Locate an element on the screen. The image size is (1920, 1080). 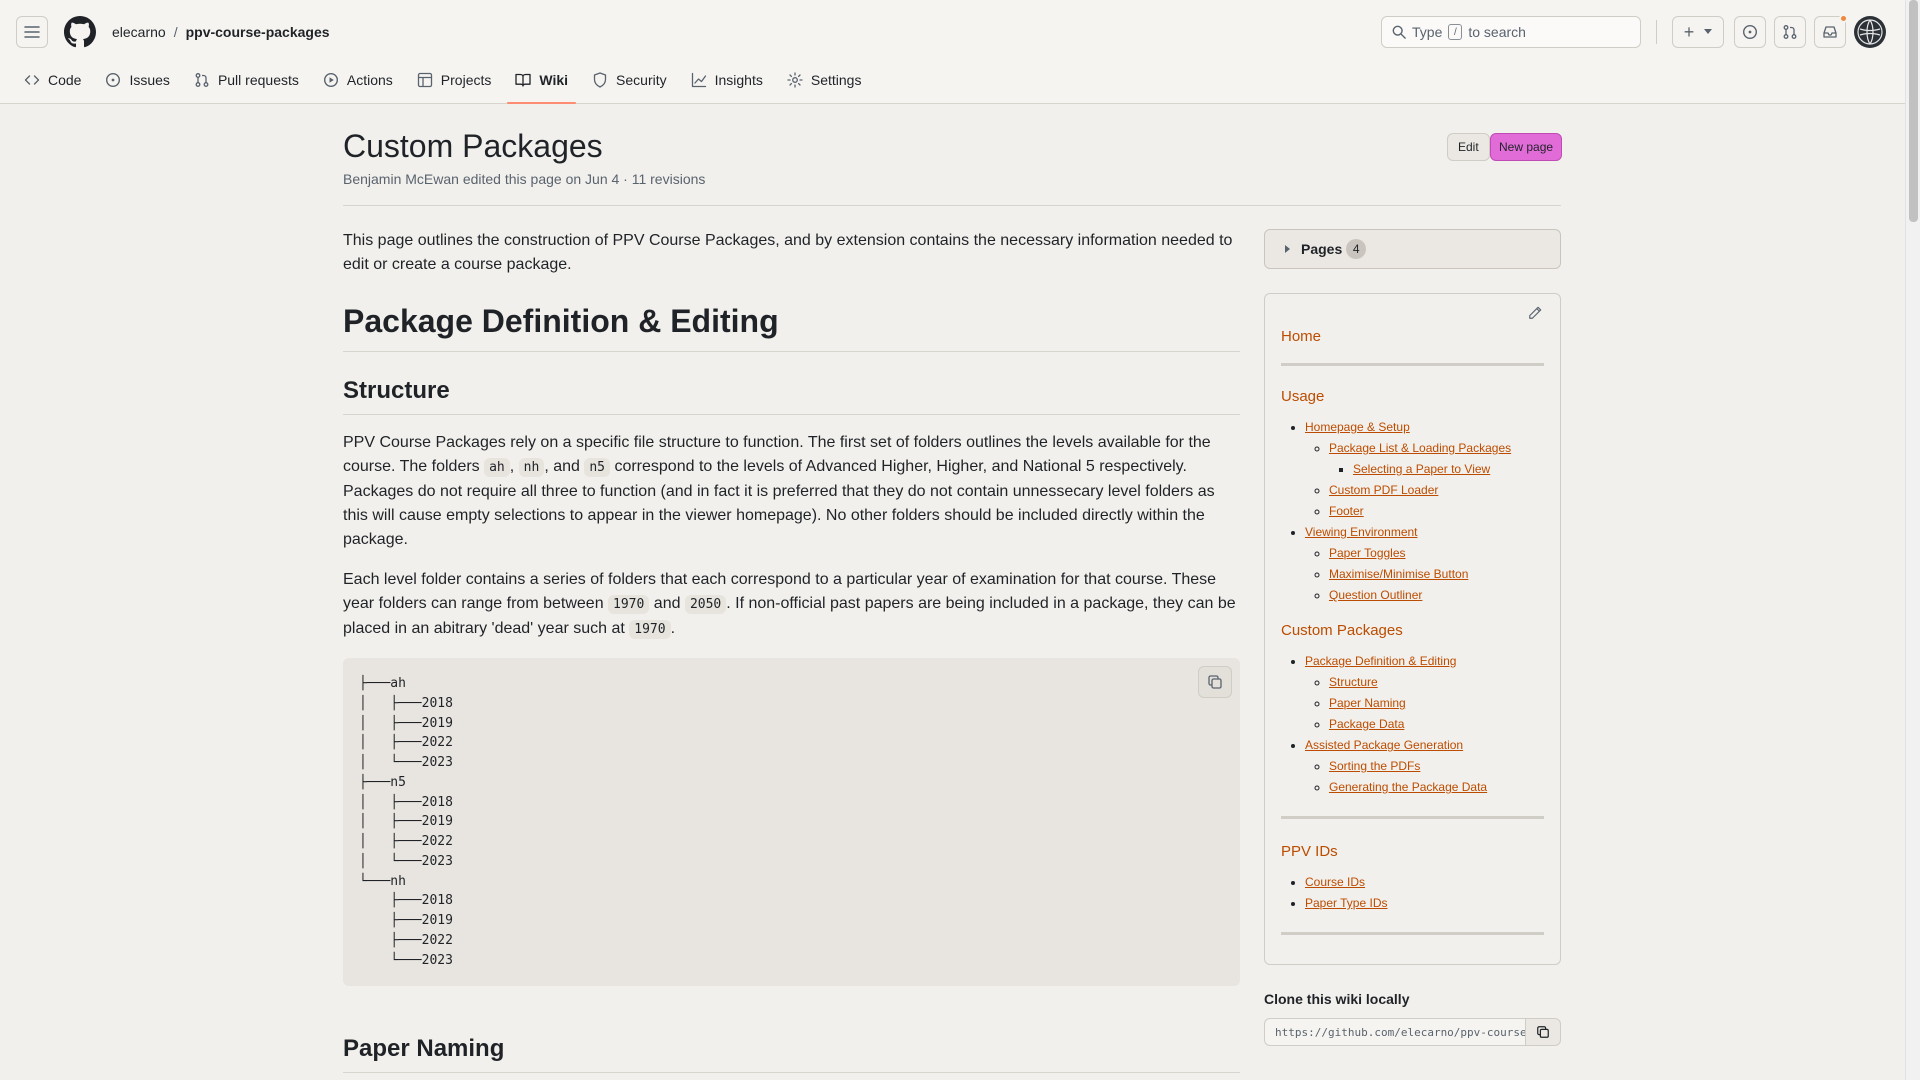
toc-link: Assisted Package Generation is located at coordinates (1384, 745).